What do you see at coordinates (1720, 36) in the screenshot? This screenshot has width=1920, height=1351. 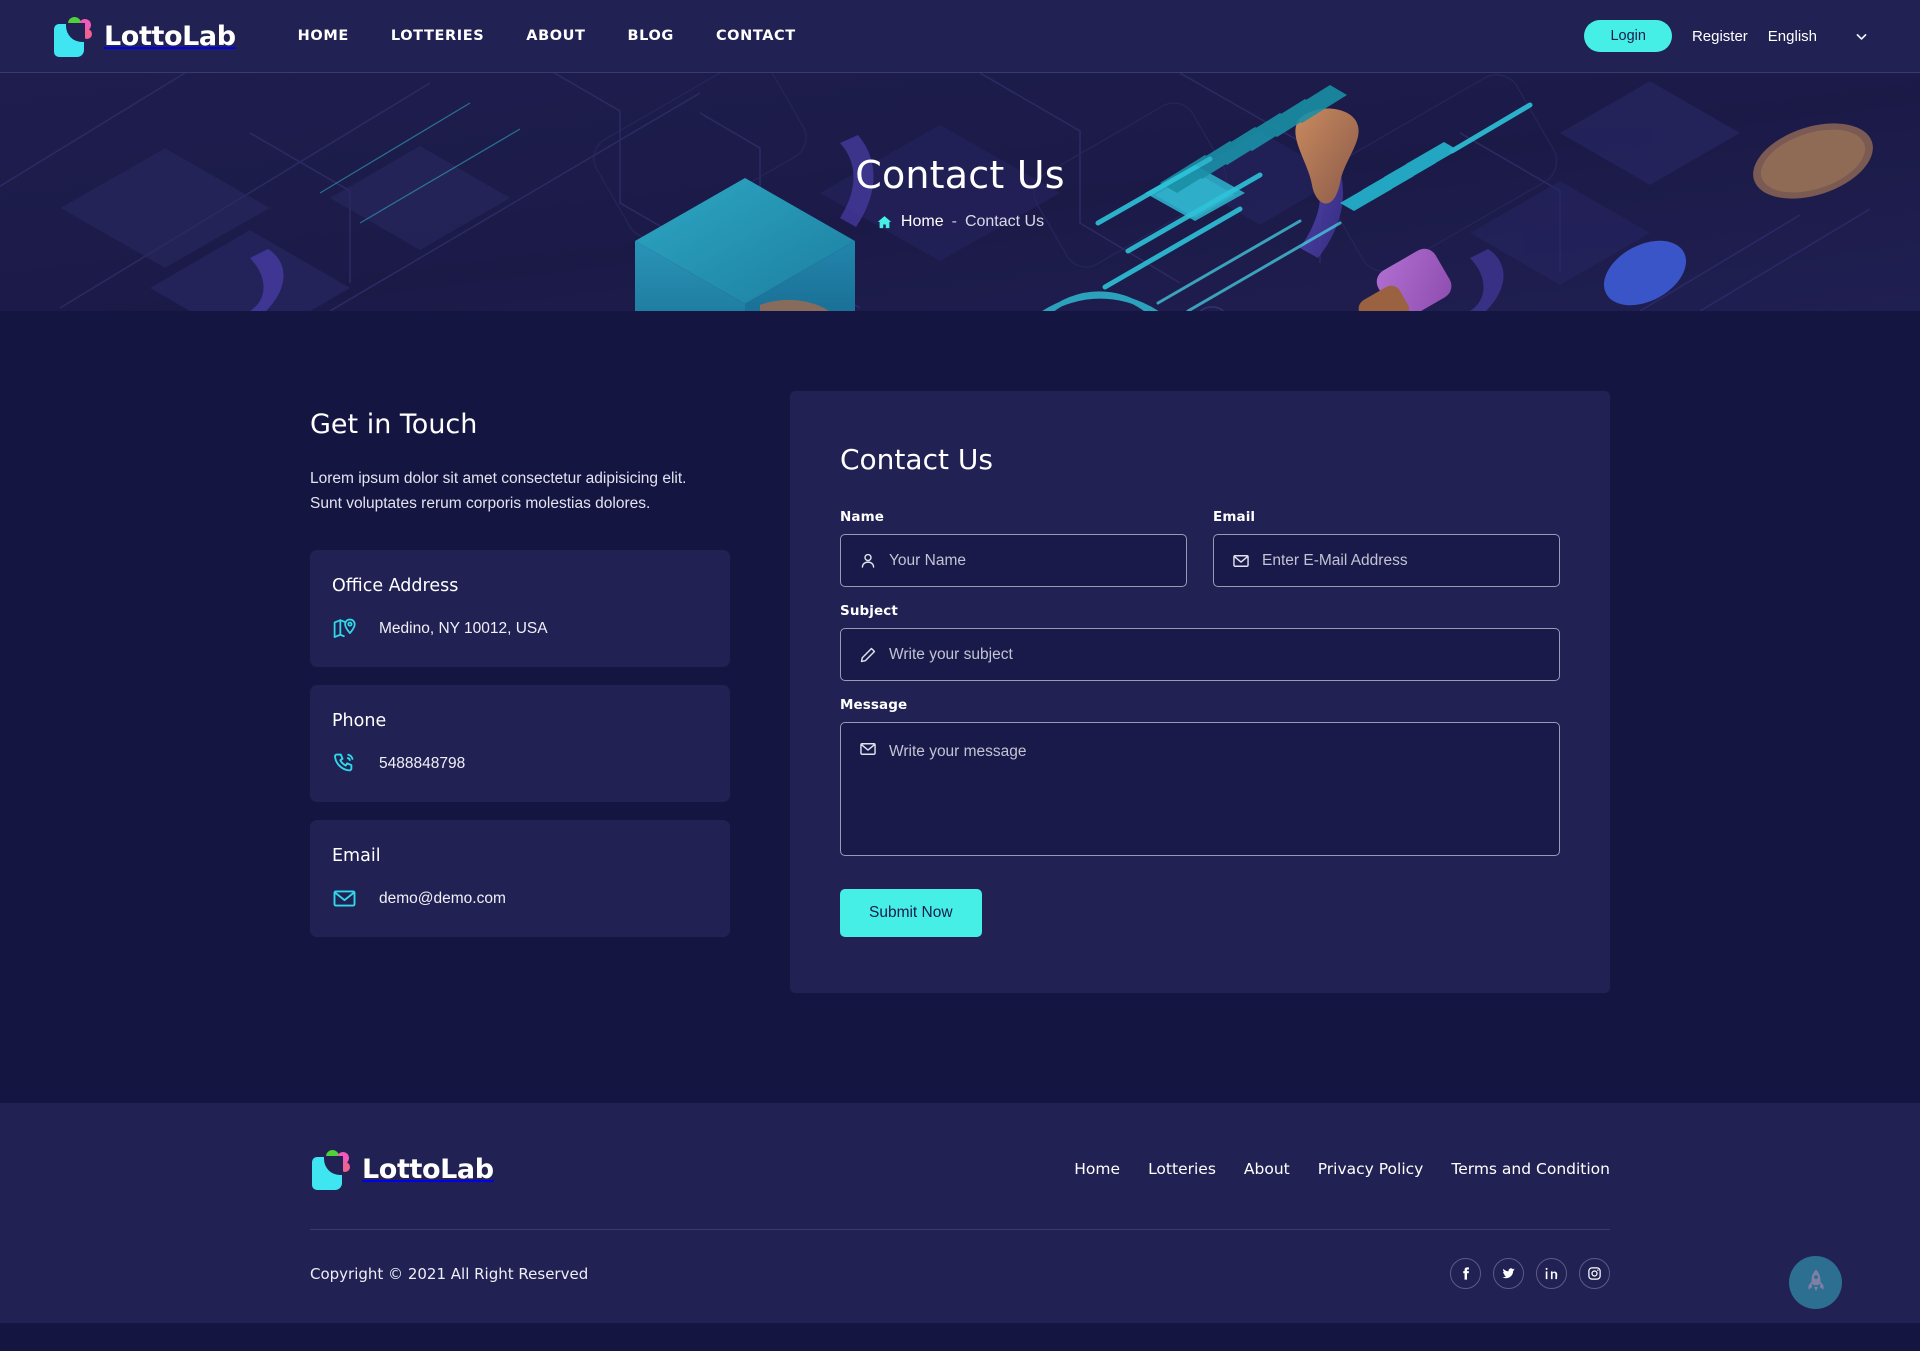 I see `register-link: Register` at bounding box center [1720, 36].